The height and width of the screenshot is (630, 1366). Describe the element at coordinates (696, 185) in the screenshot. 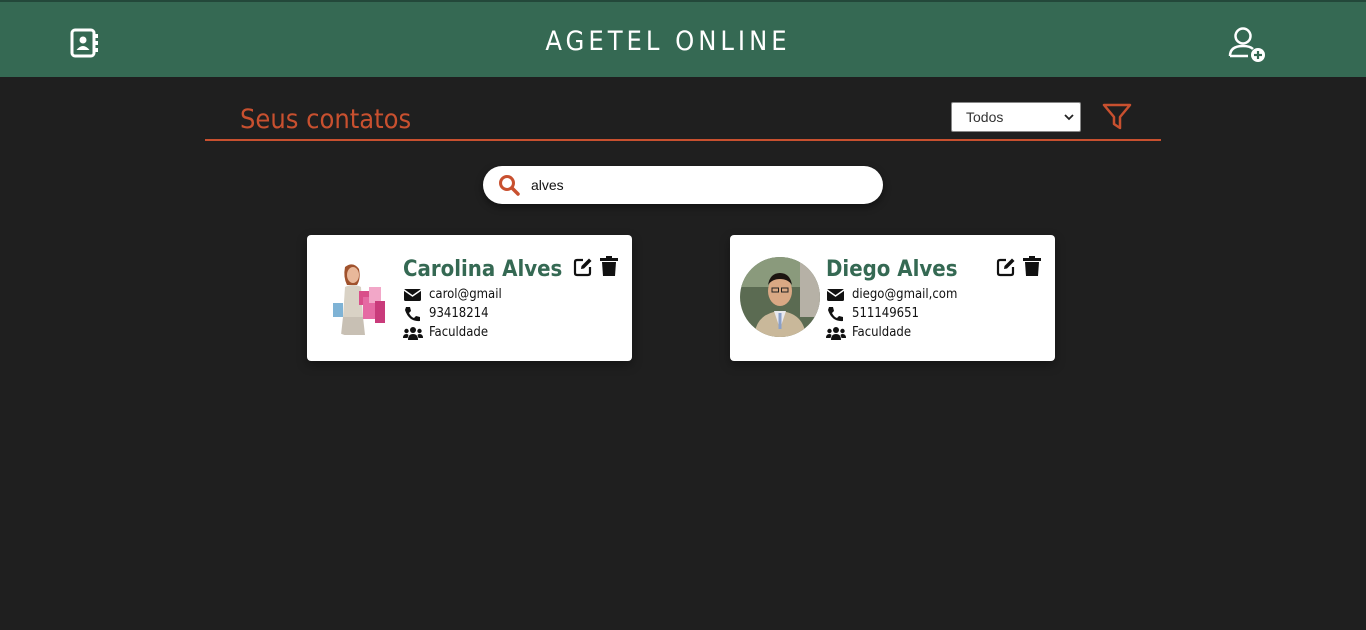

I see `search-input` at that location.